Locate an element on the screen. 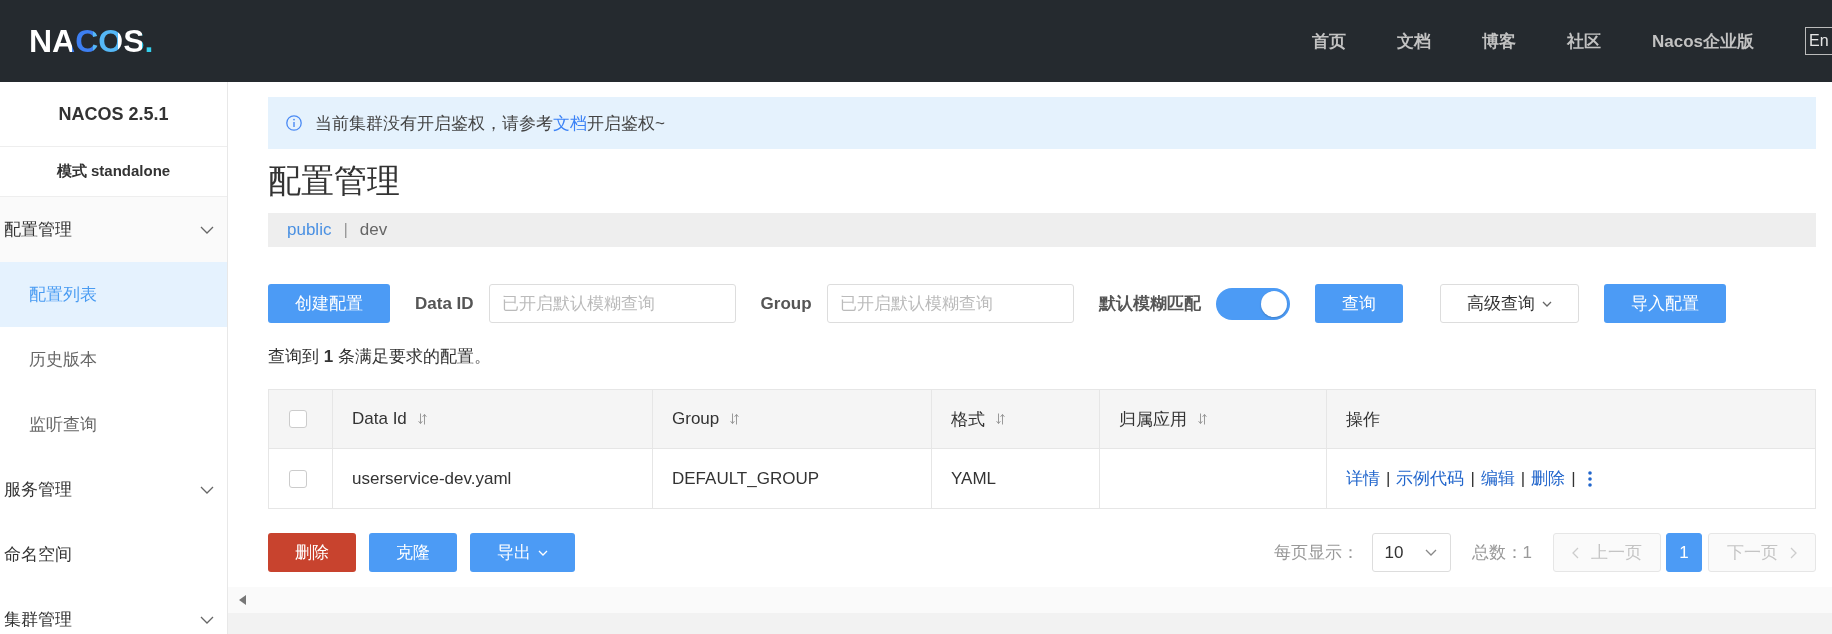 The width and height of the screenshot is (1832, 634). column-header: Data Id is located at coordinates (493, 419).